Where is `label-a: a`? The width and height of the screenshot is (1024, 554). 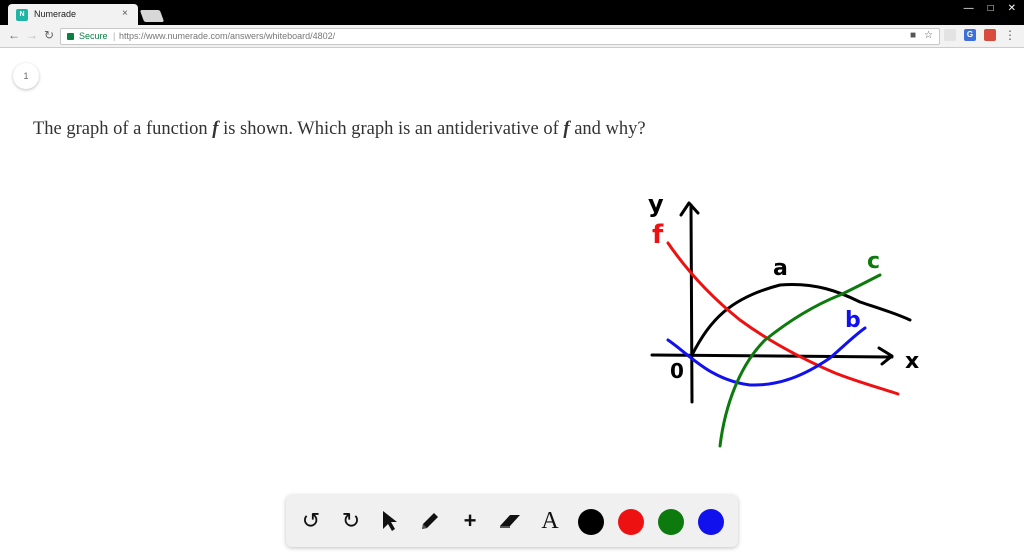 label-a: a is located at coordinates (780, 268).